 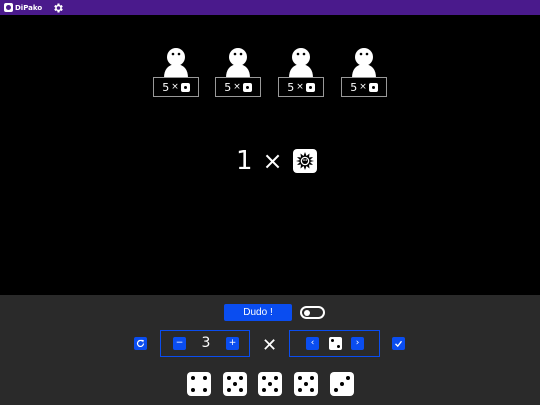 I want to click on selected-face-die, so click(x=335, y=343).